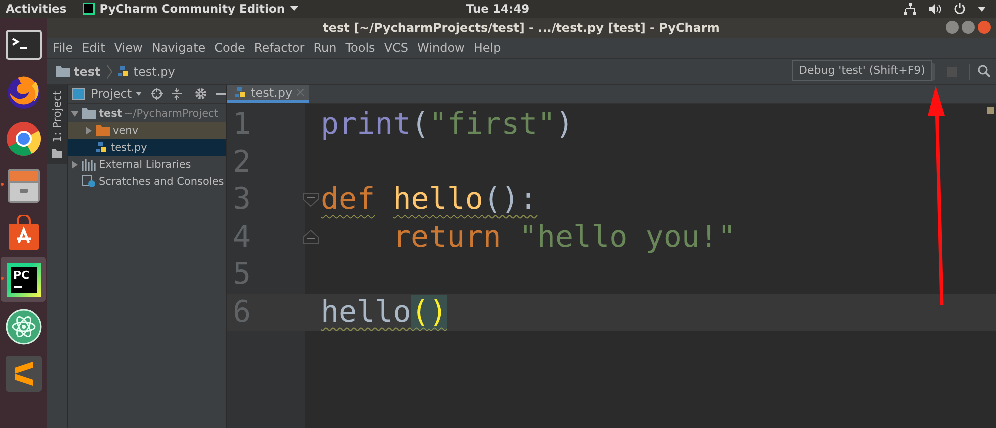 The width and height of the screenshot is (996, 428). Describe the element at coordinates (279, 48) in the screenshot. I see `menu-item: Refactor` at that location.